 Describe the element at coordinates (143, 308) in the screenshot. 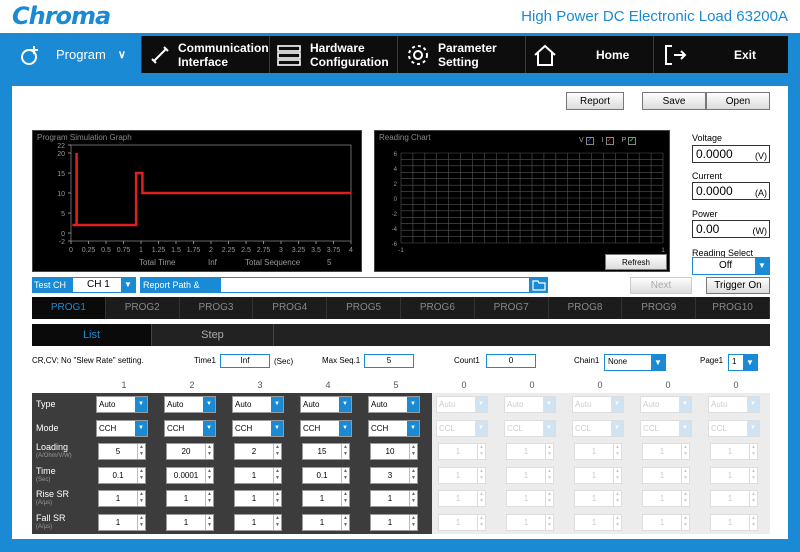

I see `tab-prog-2: PROG2` at that location.